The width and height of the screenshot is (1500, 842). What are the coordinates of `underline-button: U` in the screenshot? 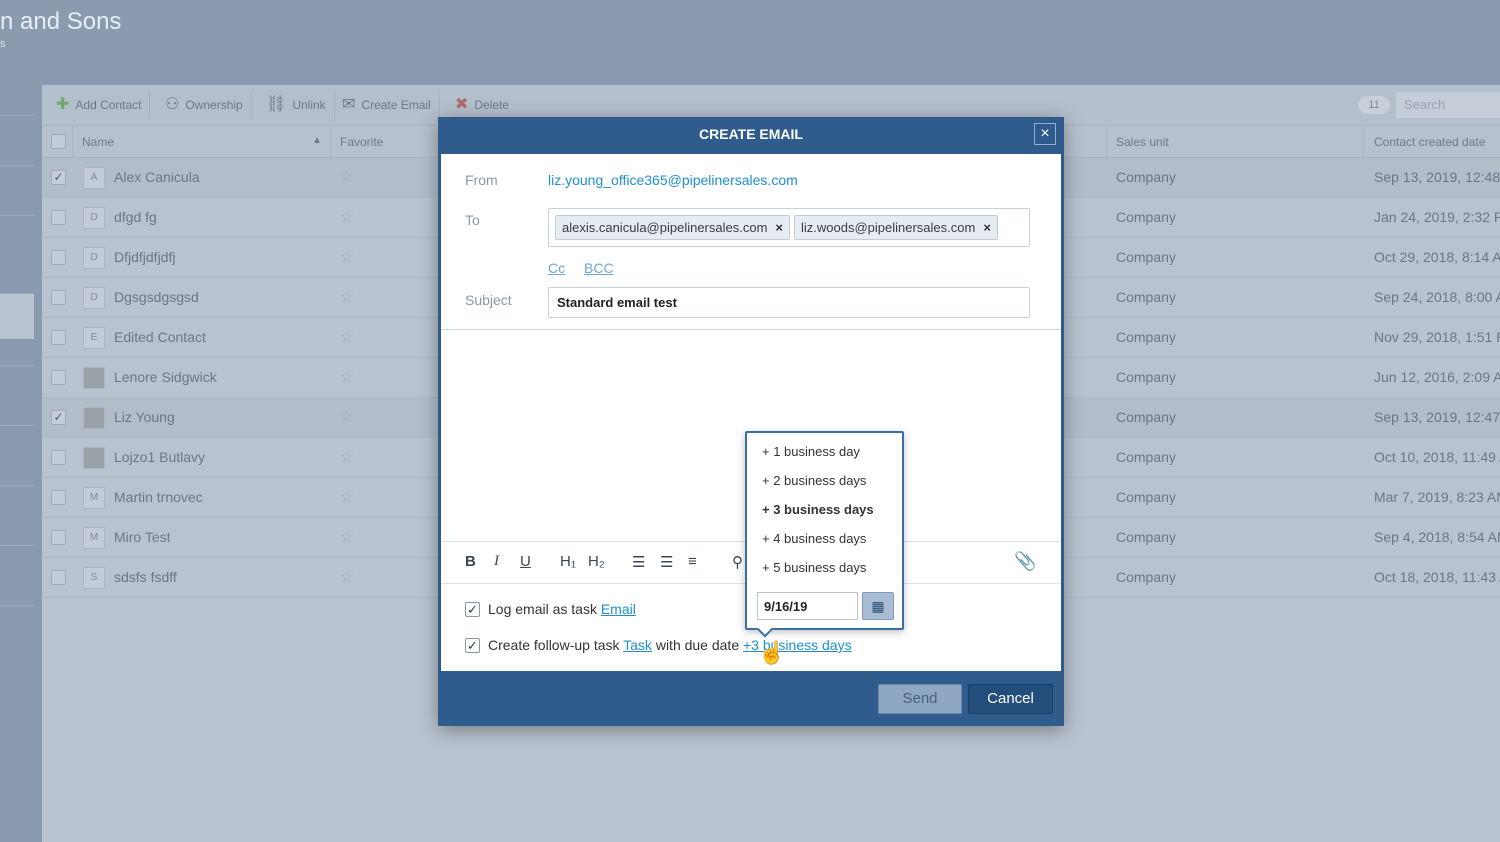 It's located at (525, 561).